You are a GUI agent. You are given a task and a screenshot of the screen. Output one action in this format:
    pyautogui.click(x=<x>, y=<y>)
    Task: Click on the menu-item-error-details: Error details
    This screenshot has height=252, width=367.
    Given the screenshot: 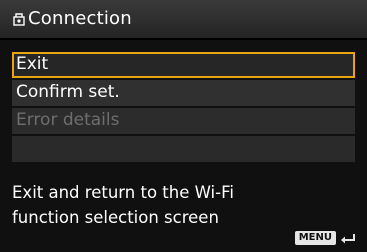 What is the action you would take?
    pyautogui.click(x=183, y=121)
    